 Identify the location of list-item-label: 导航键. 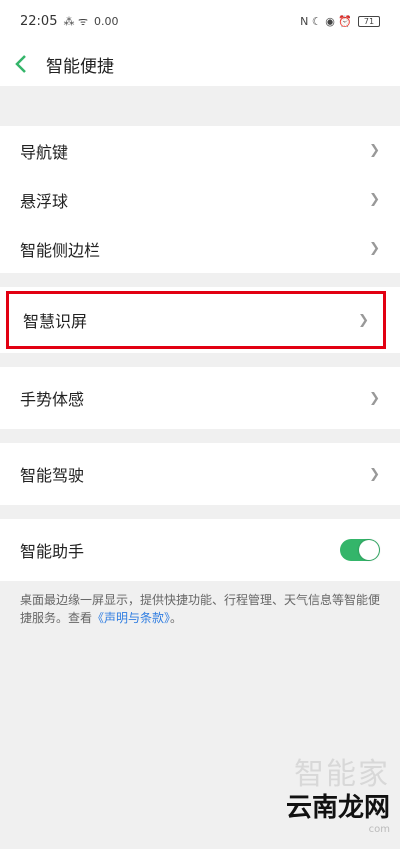
(44, 152).